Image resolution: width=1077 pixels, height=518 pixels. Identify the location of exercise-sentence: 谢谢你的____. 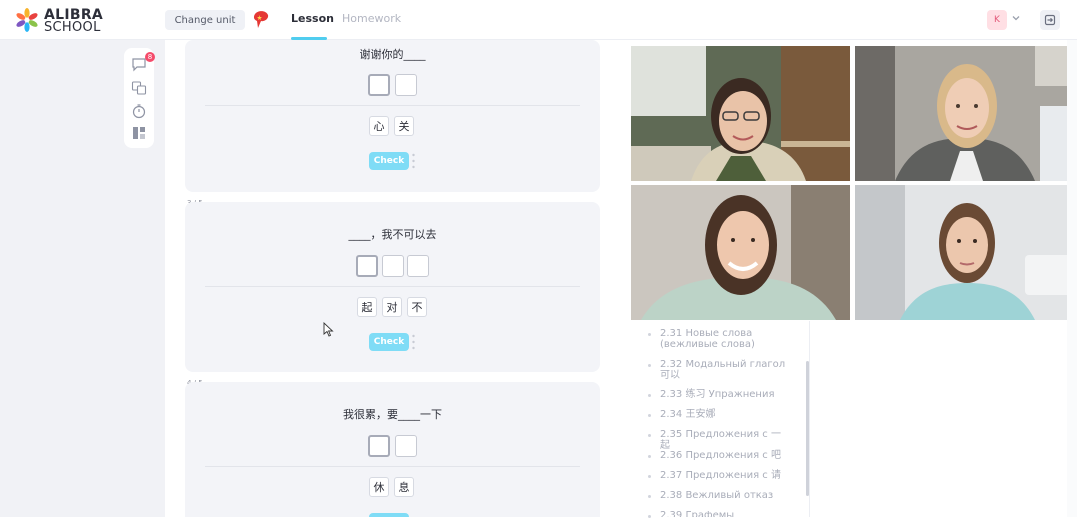
(392, 54).